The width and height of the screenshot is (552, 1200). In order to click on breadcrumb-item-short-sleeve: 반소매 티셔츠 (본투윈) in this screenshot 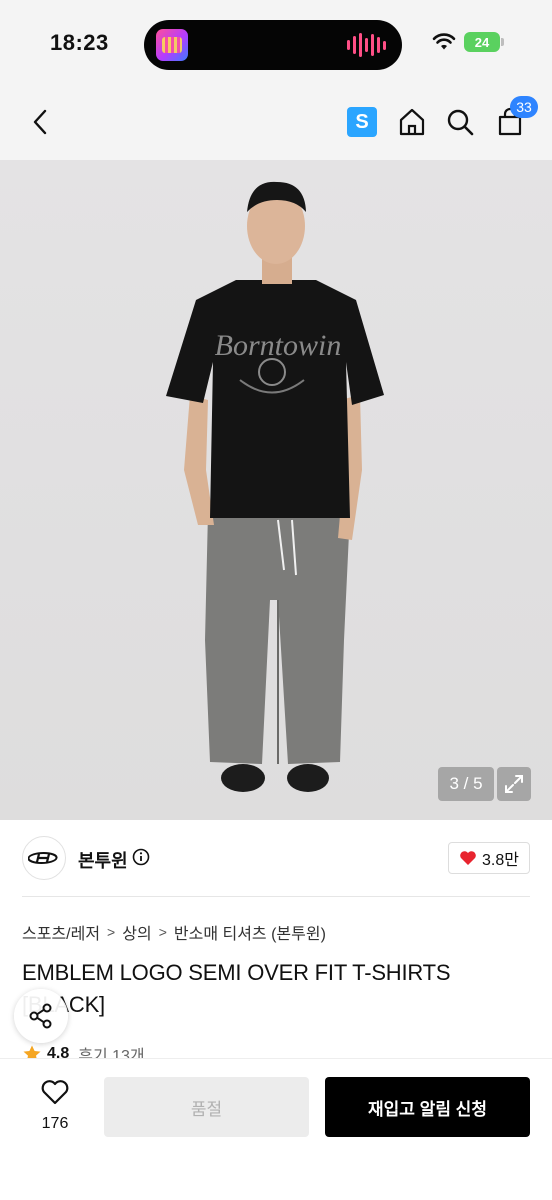, I will do `click(250, 932)`.